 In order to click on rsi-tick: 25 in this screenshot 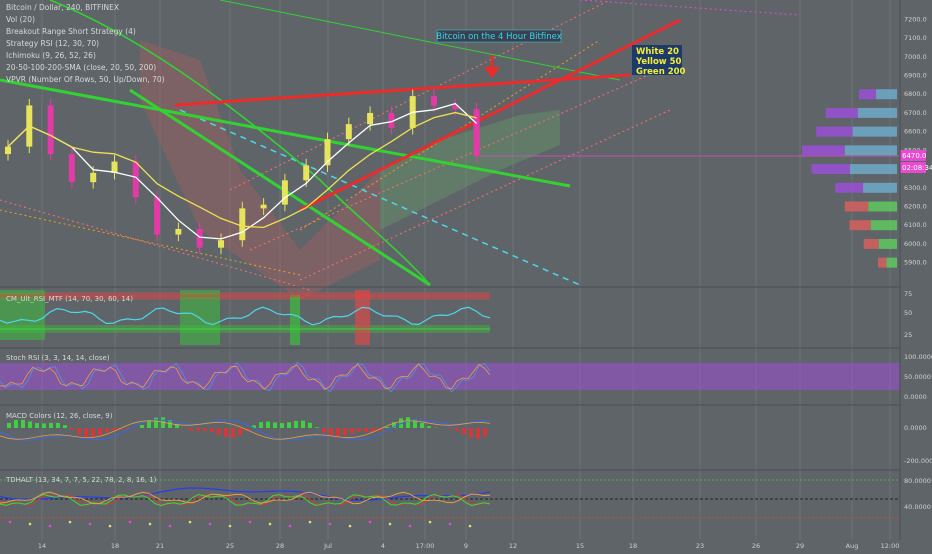, I will do `click(908, 335)`.